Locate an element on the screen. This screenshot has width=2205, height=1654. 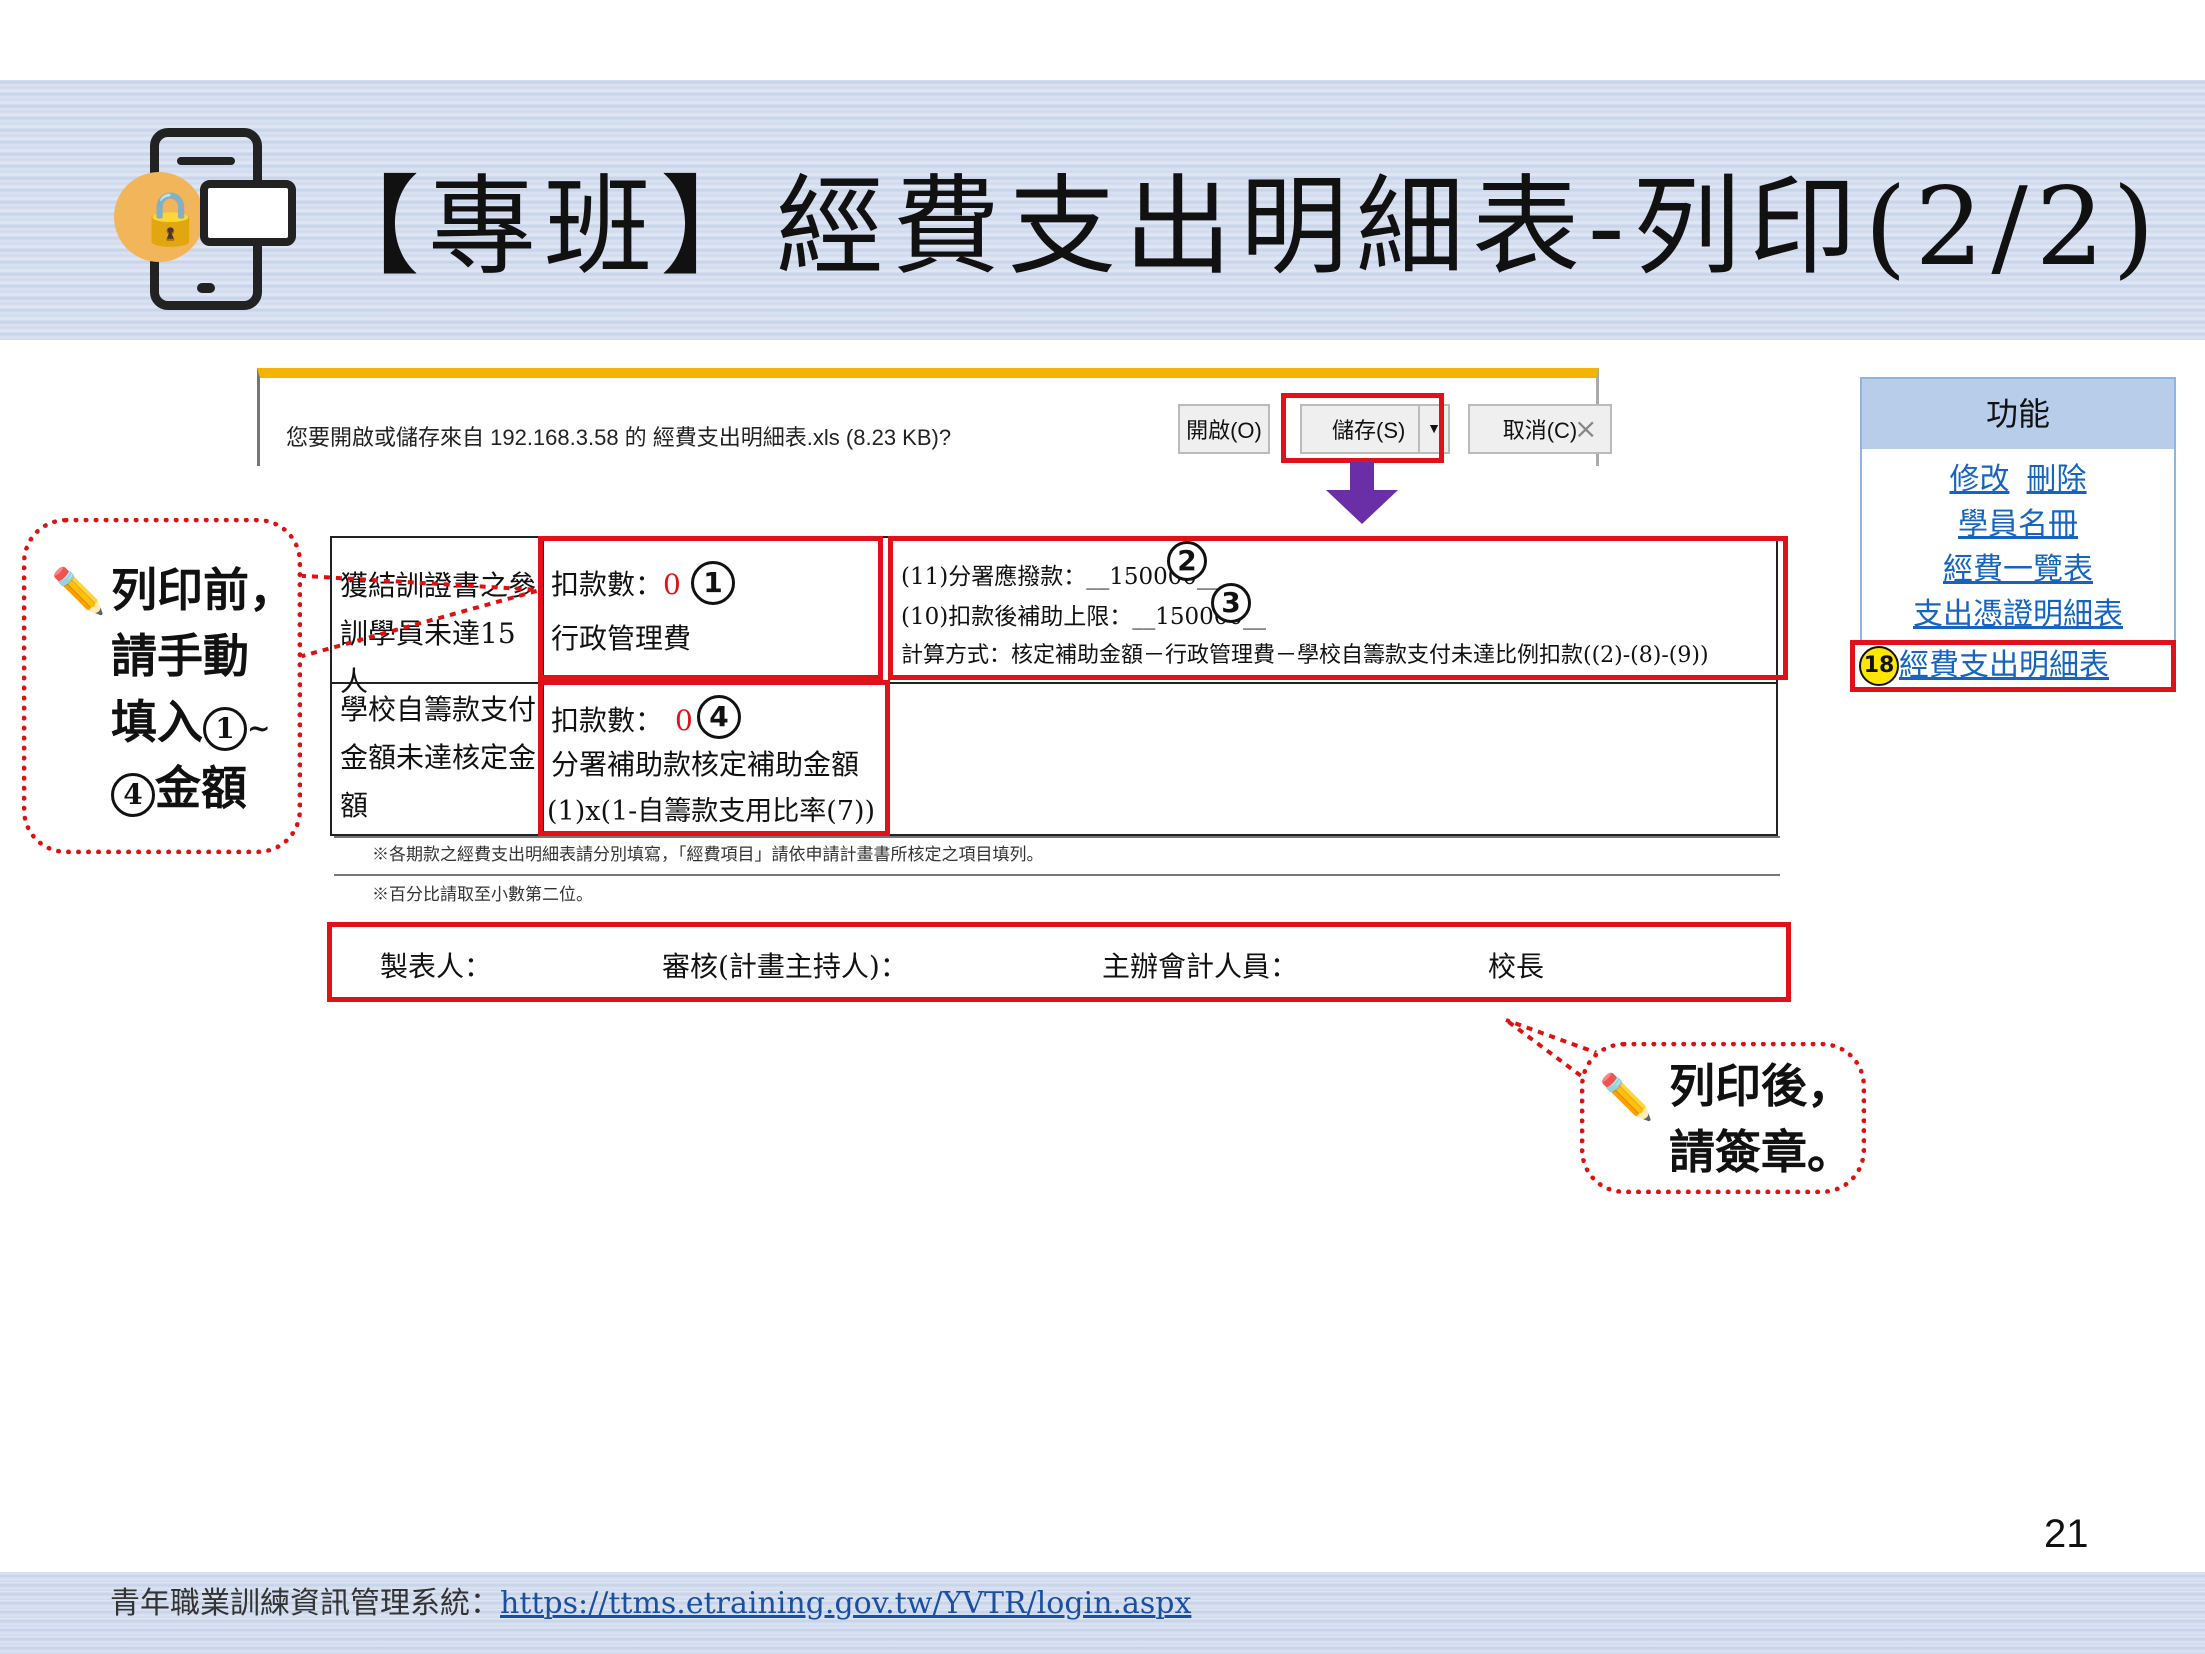
callout-before-print: ✏️ 列印前， 請手動 填入 1 ~ 4 金額 is located at coordinates (162, 686).